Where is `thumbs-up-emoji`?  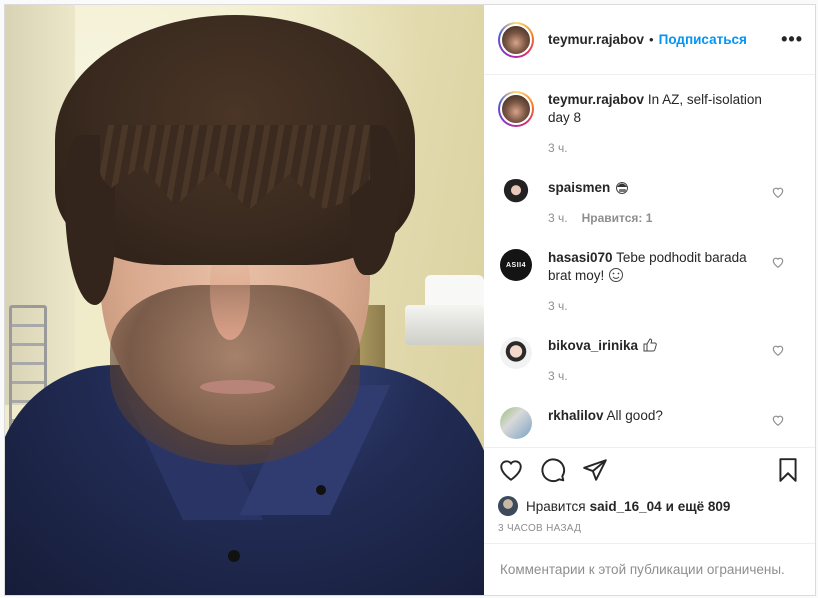 thumbs-up-emoji is located at coordinates (650, 345).